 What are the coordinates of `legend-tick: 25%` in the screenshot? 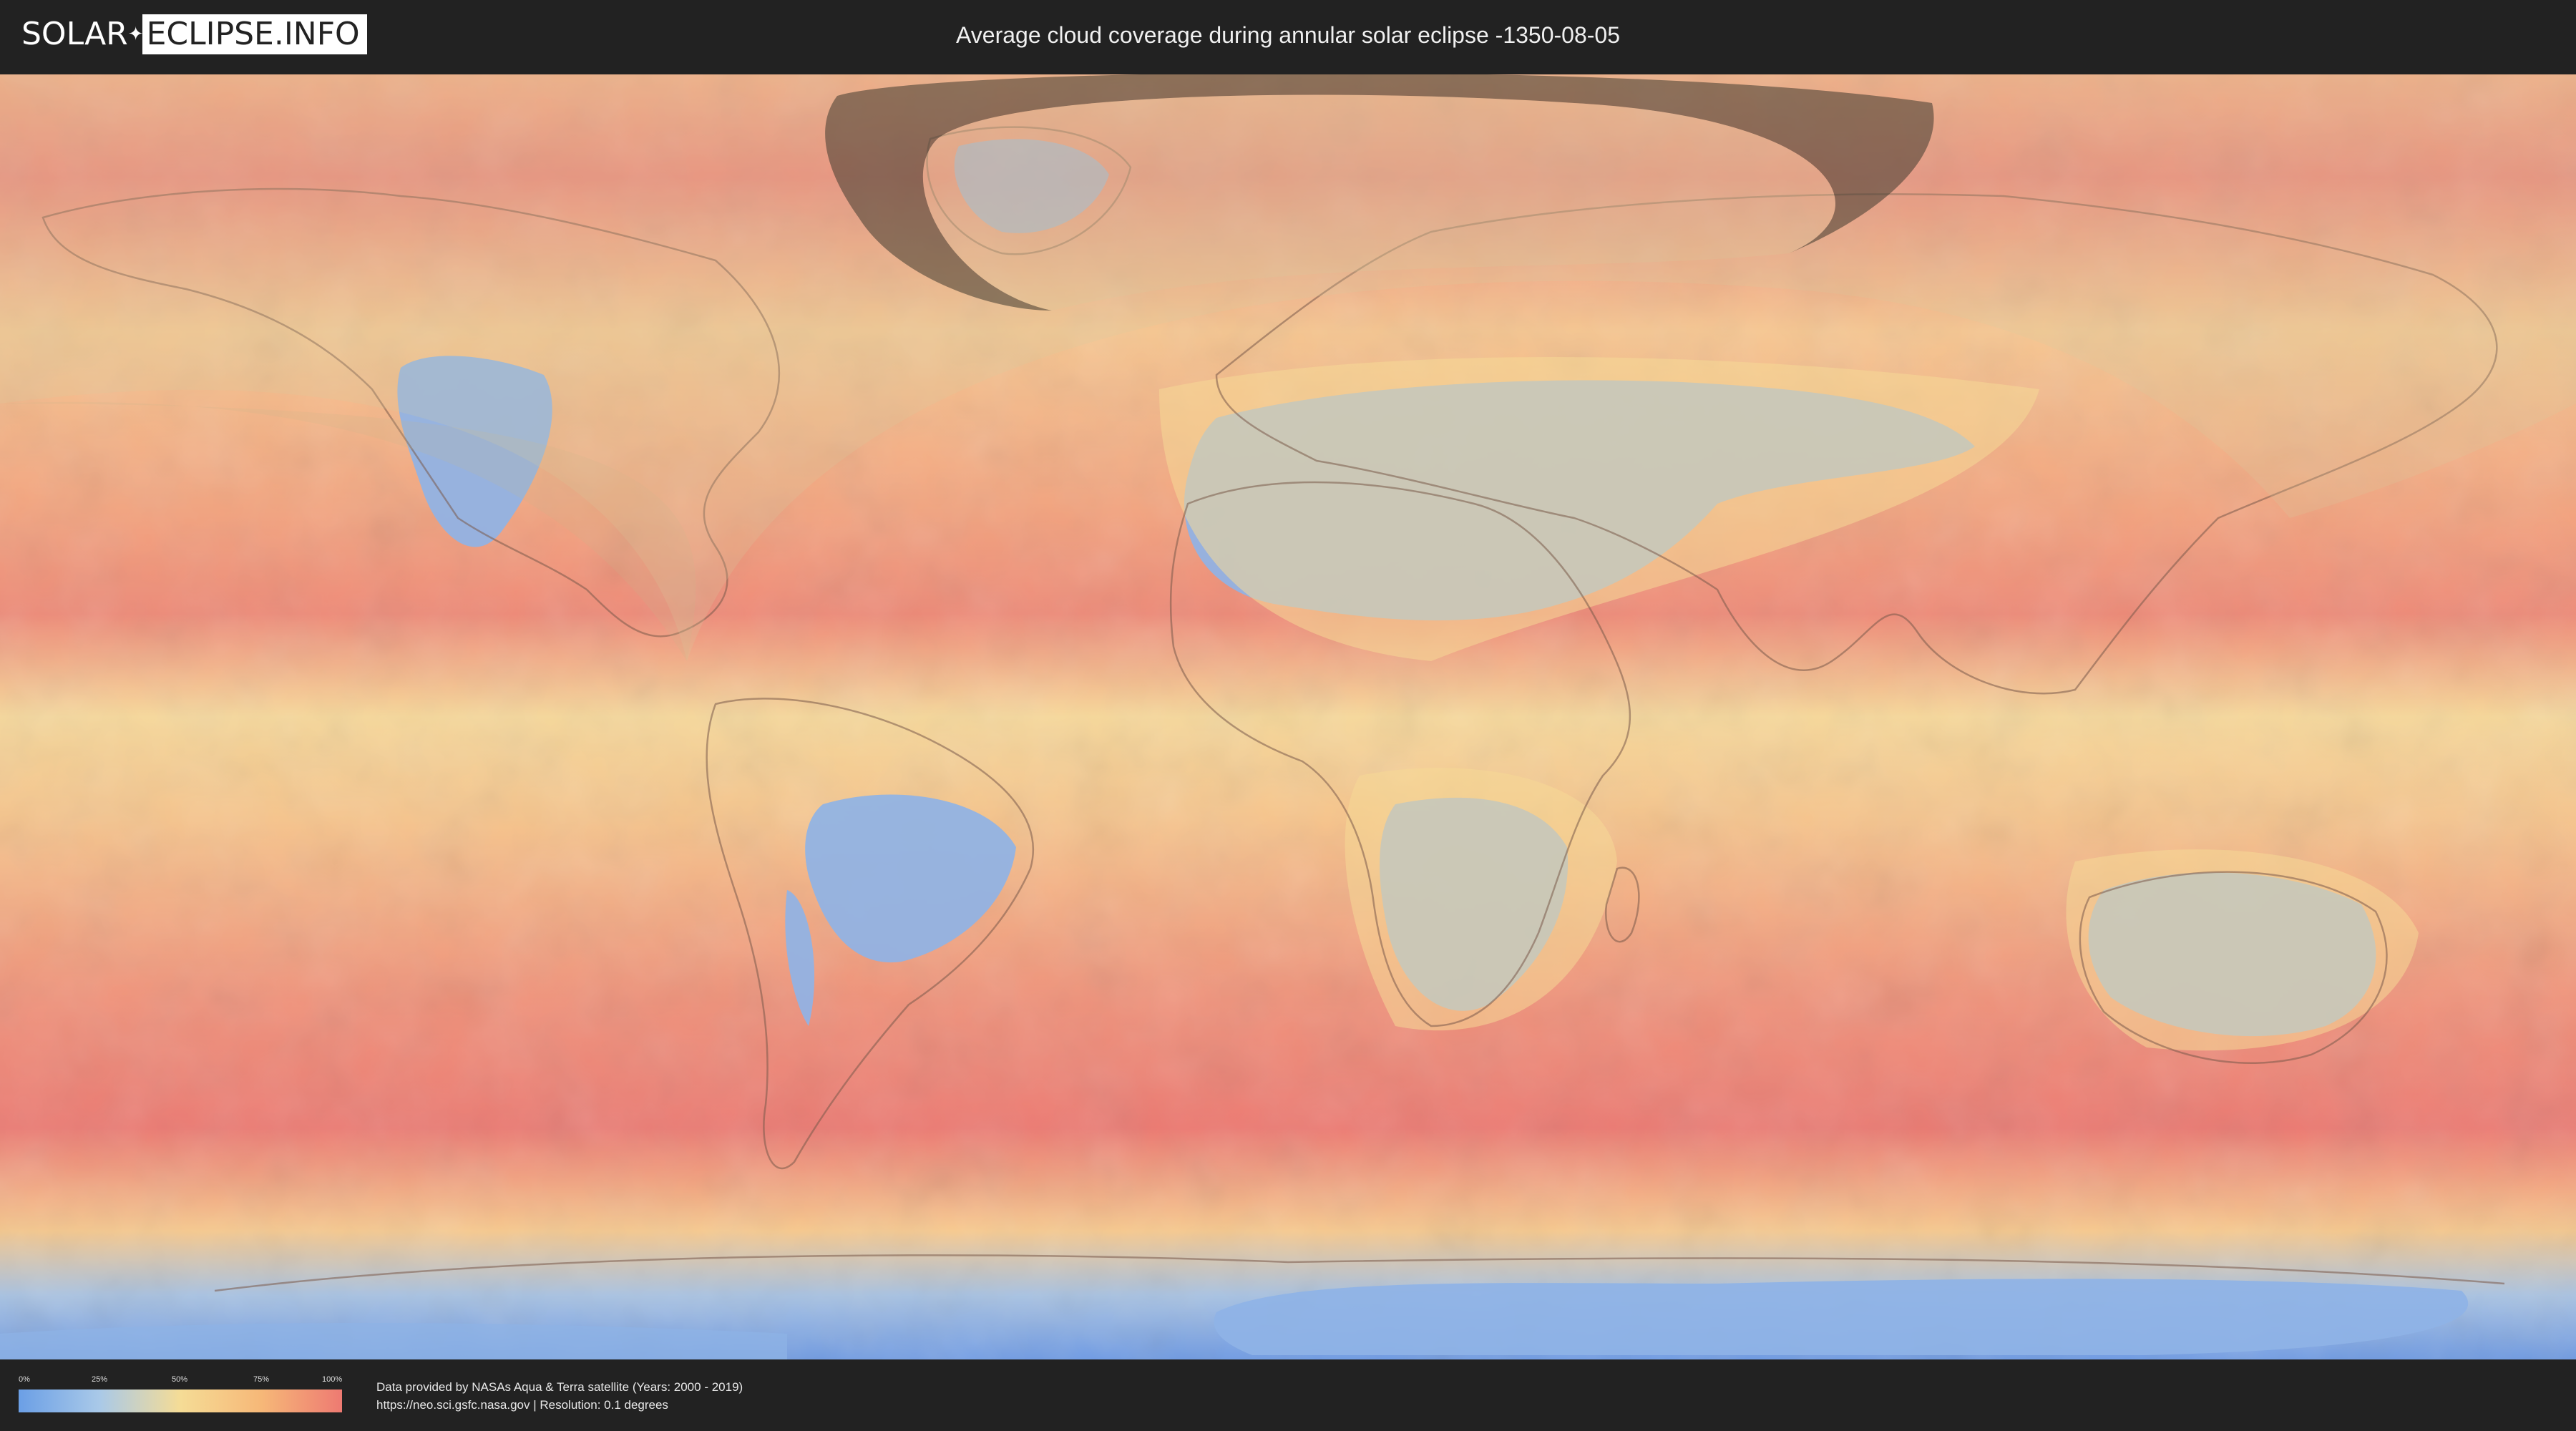 It's located at (100, 1379).